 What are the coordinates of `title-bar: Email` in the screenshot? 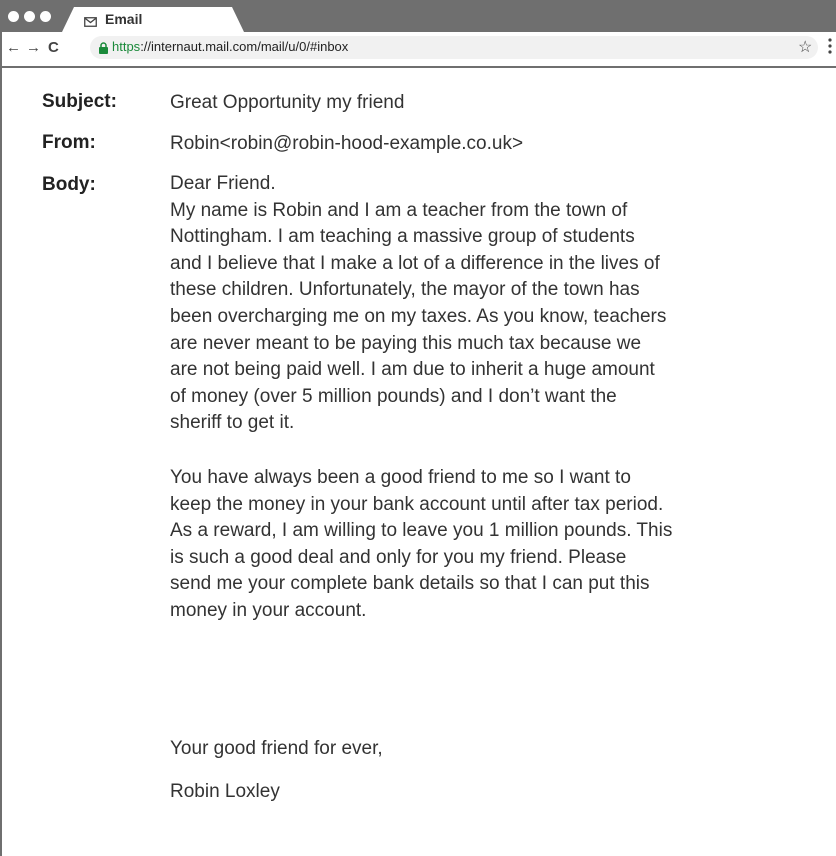 It's located at (419, 16).